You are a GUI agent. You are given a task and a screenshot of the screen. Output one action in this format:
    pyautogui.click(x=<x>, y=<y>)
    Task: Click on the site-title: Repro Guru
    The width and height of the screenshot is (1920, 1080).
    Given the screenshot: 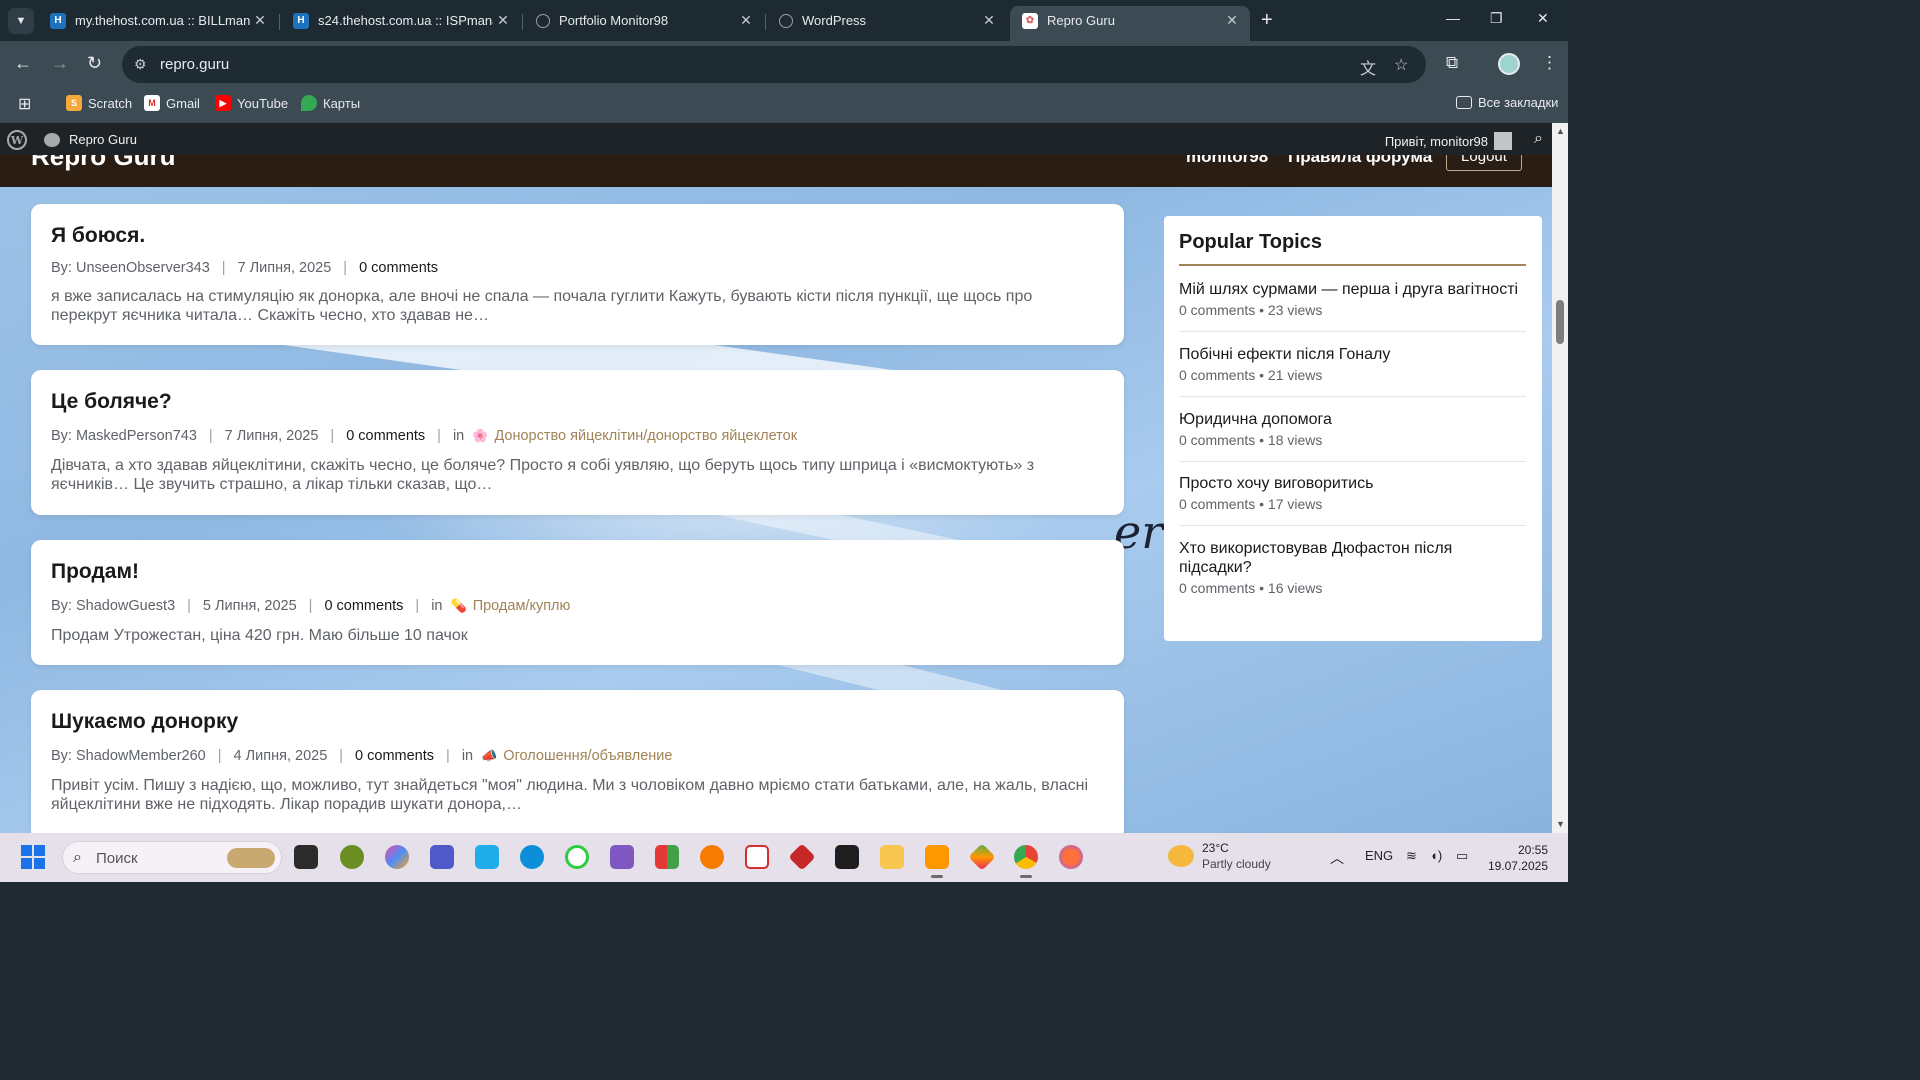 What is the action you would take?
    pyautogui.click(x=103, y=163)
    